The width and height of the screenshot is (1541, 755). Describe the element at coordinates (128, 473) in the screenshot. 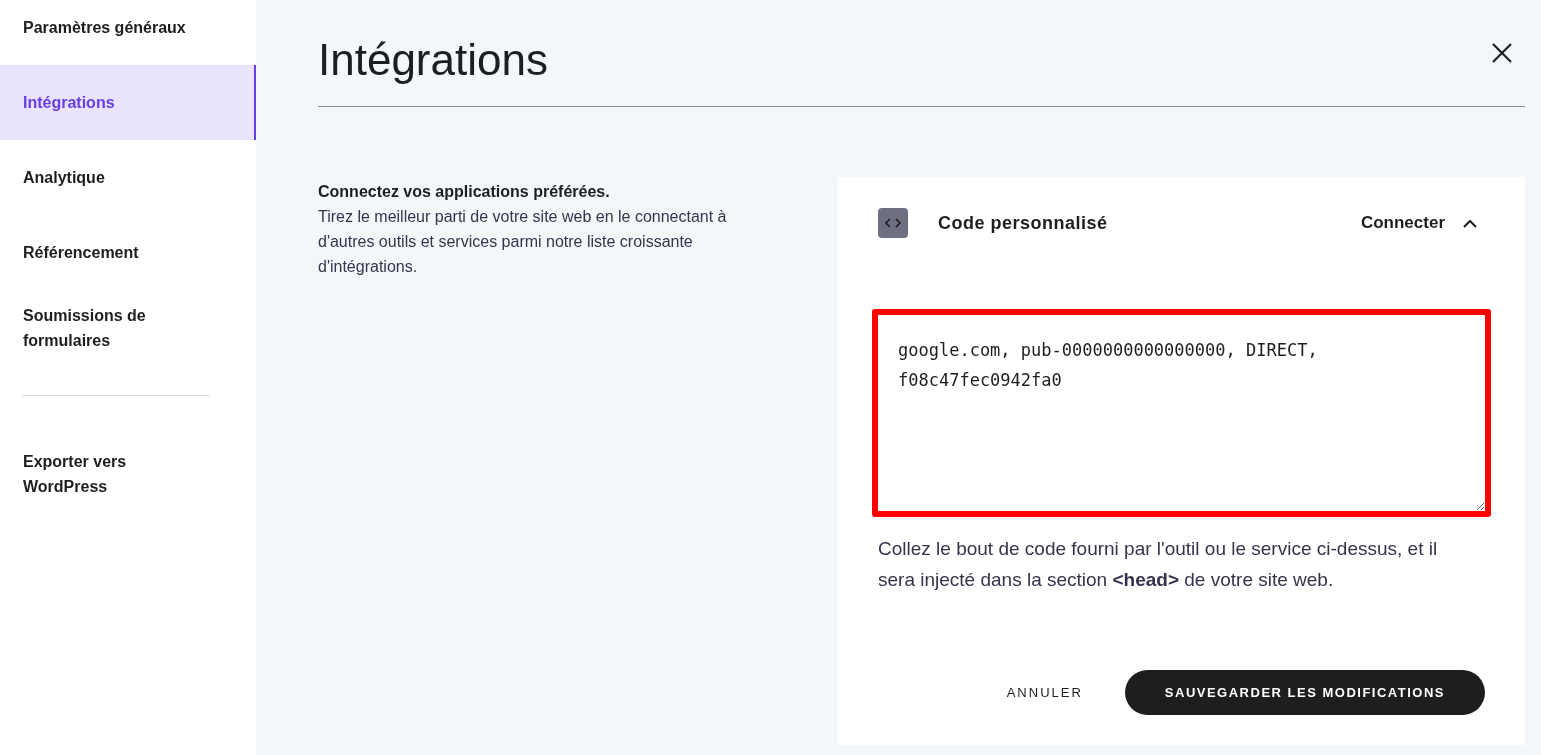

I see `sidebar-item: Exporter vers WordPress` at that location.